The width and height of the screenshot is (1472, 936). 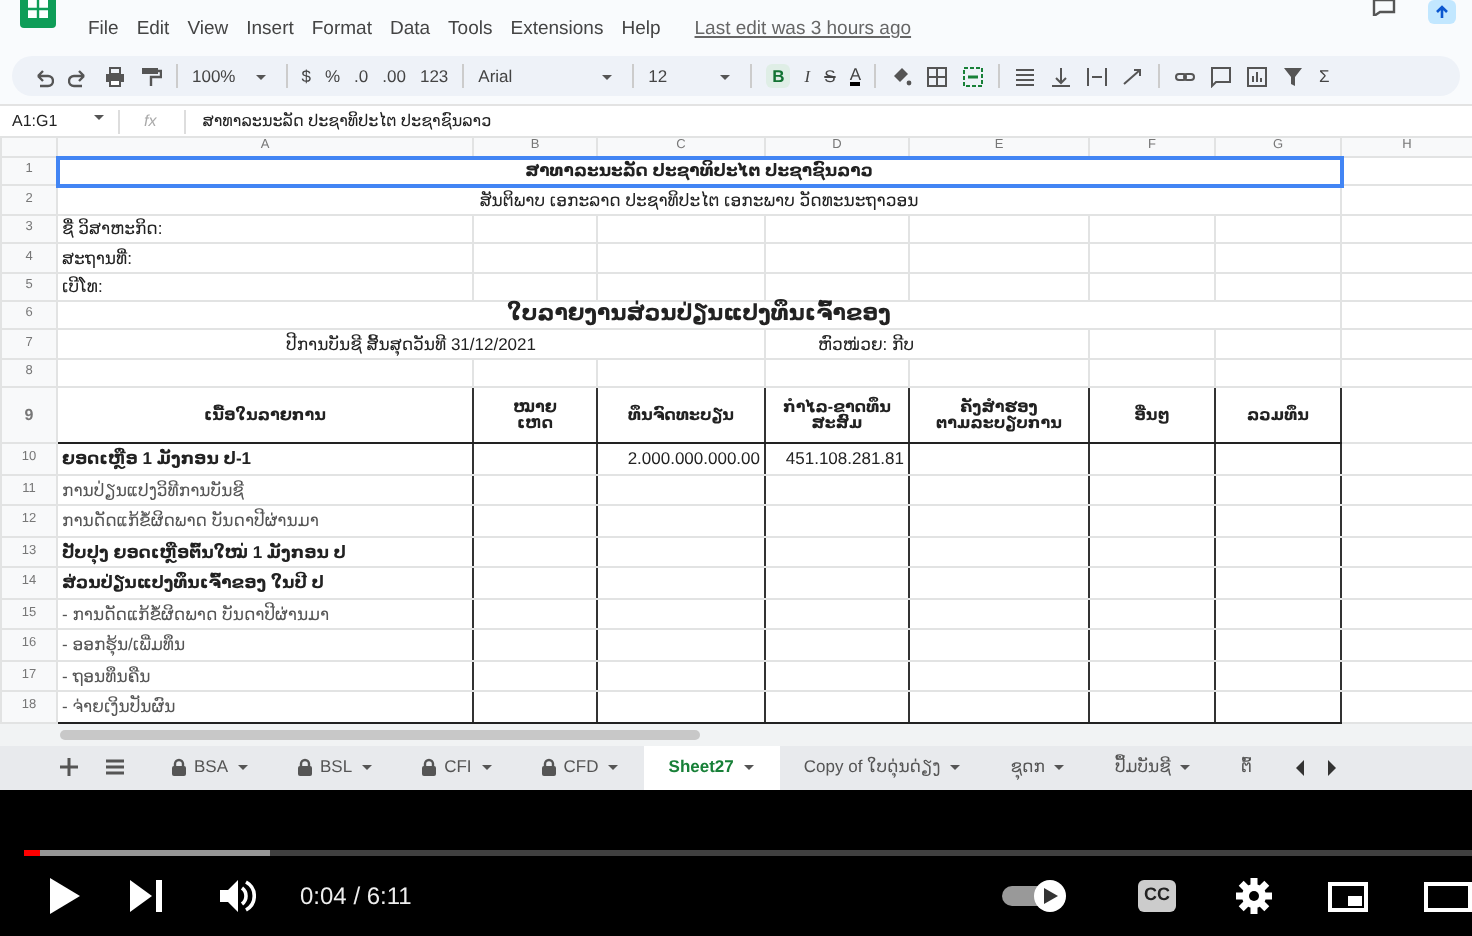 What do you see at coordinates (535, 415) in the screenshot?
I see `column-title-cell: ໝາຍ ເຫດ` at bounding box center [535, 415].